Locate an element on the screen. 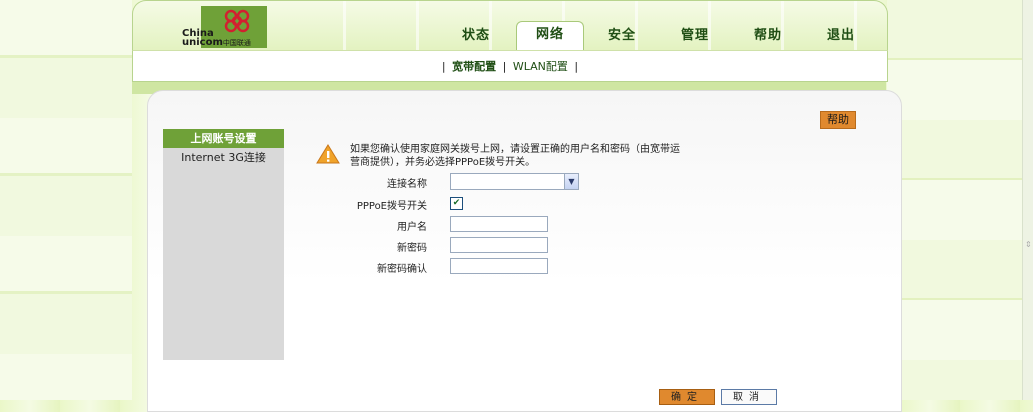  header: China unicom中国联通 状态 网络 安全 管理 帮助 退出 is located at coordinates (510, 25).